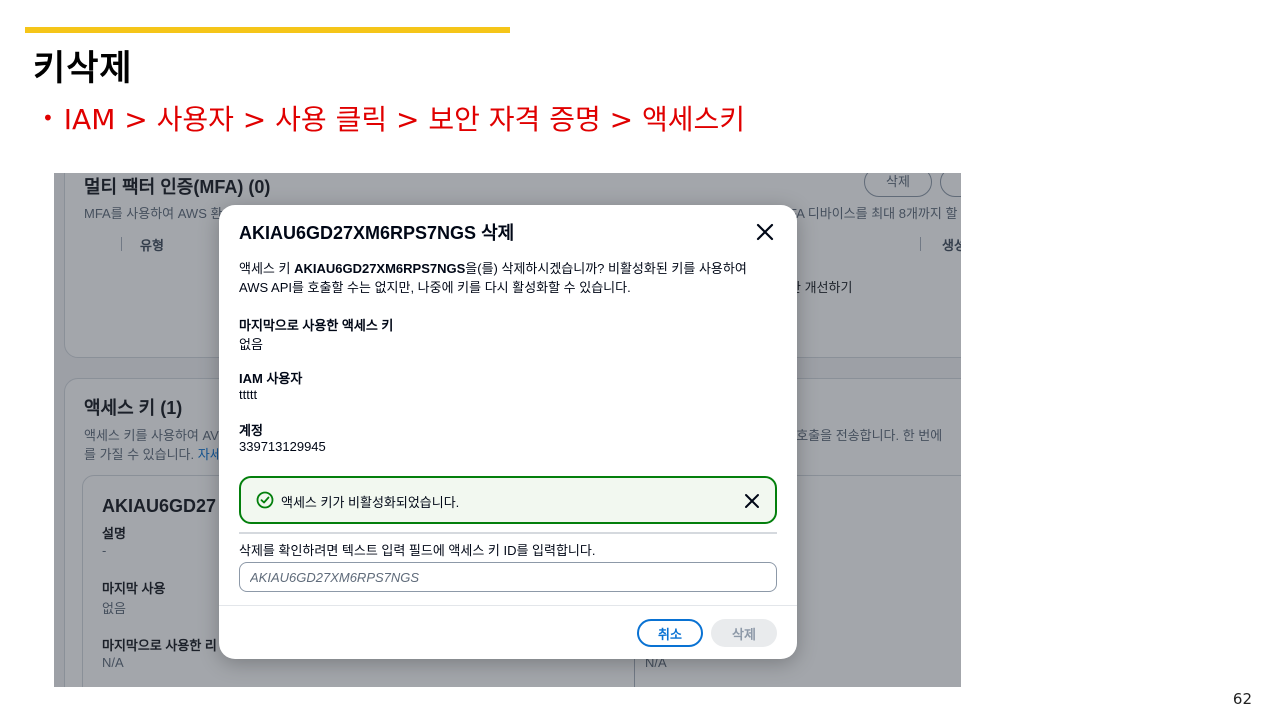 This screenshot has width=1280, height=720. I want to click on desc-prefix: 액세스 키, so click(267, 268).